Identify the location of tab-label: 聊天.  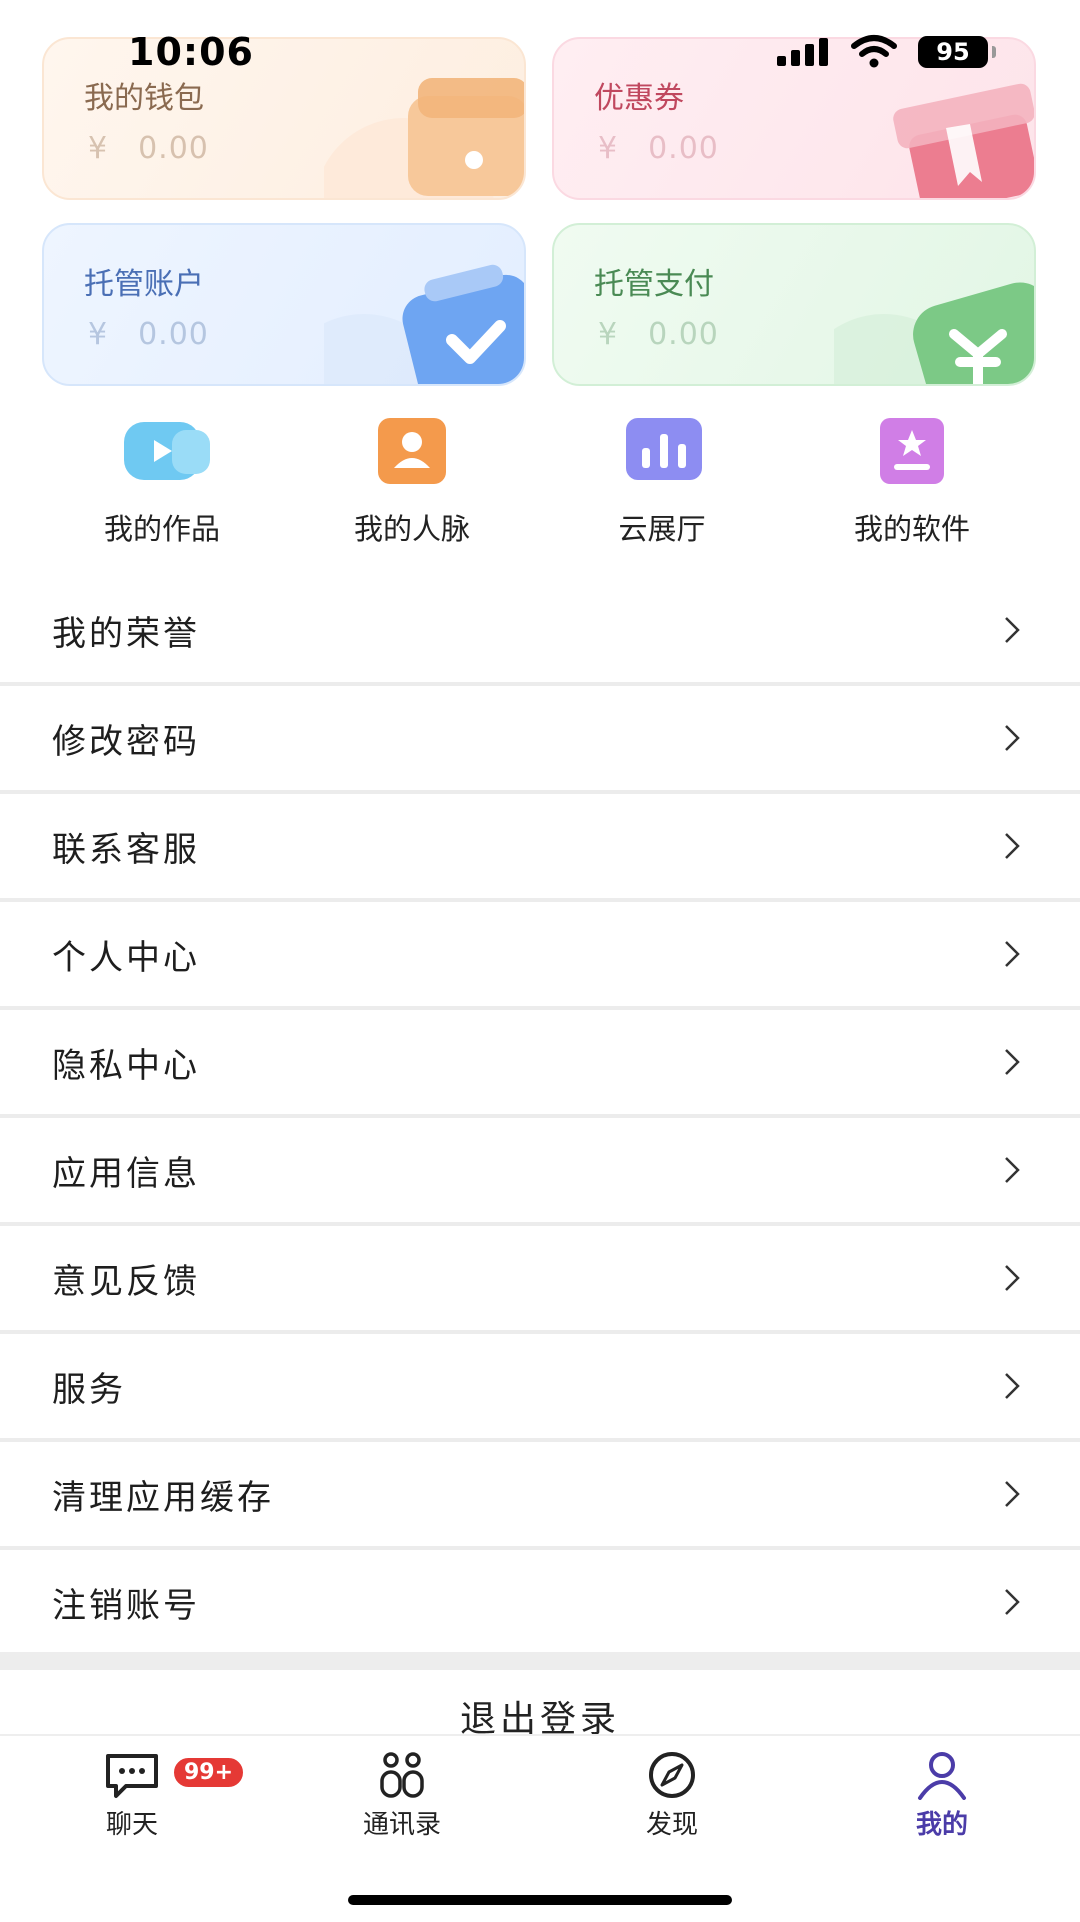
(131, 1825).